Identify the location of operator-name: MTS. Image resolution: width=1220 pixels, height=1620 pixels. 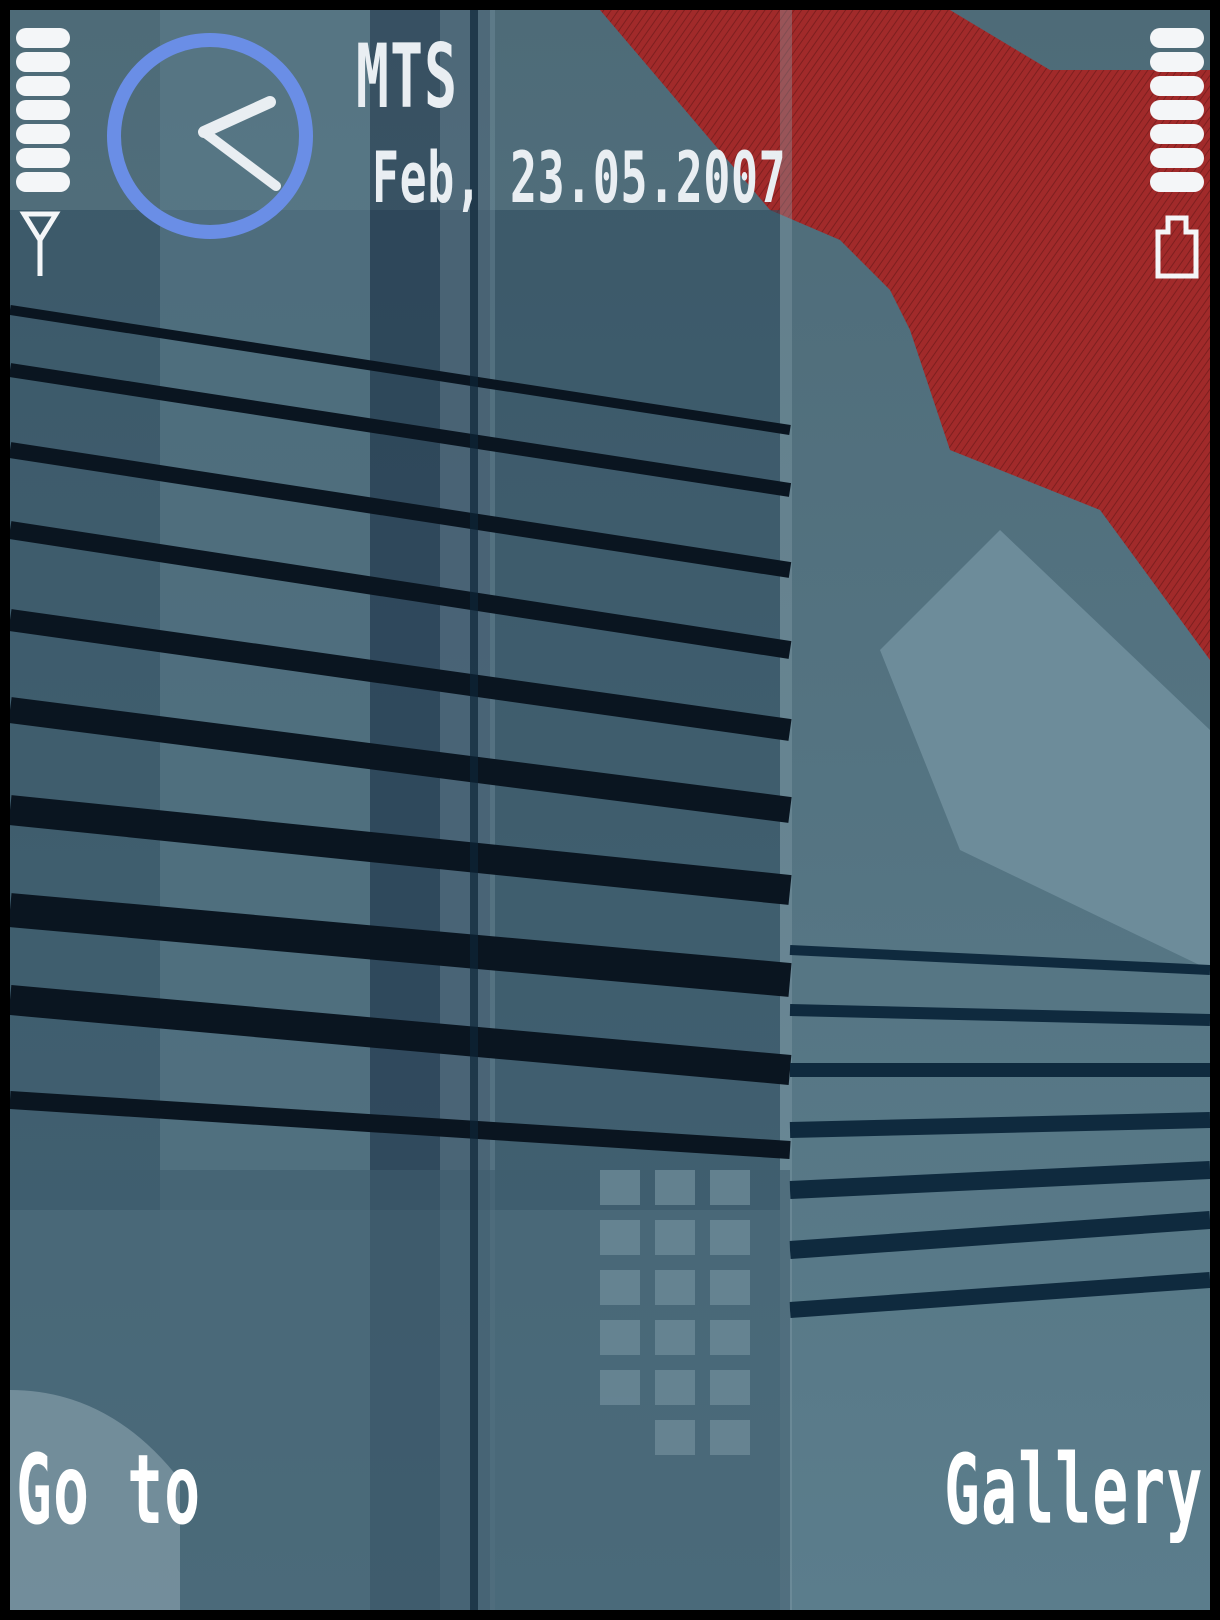
(407, 76).